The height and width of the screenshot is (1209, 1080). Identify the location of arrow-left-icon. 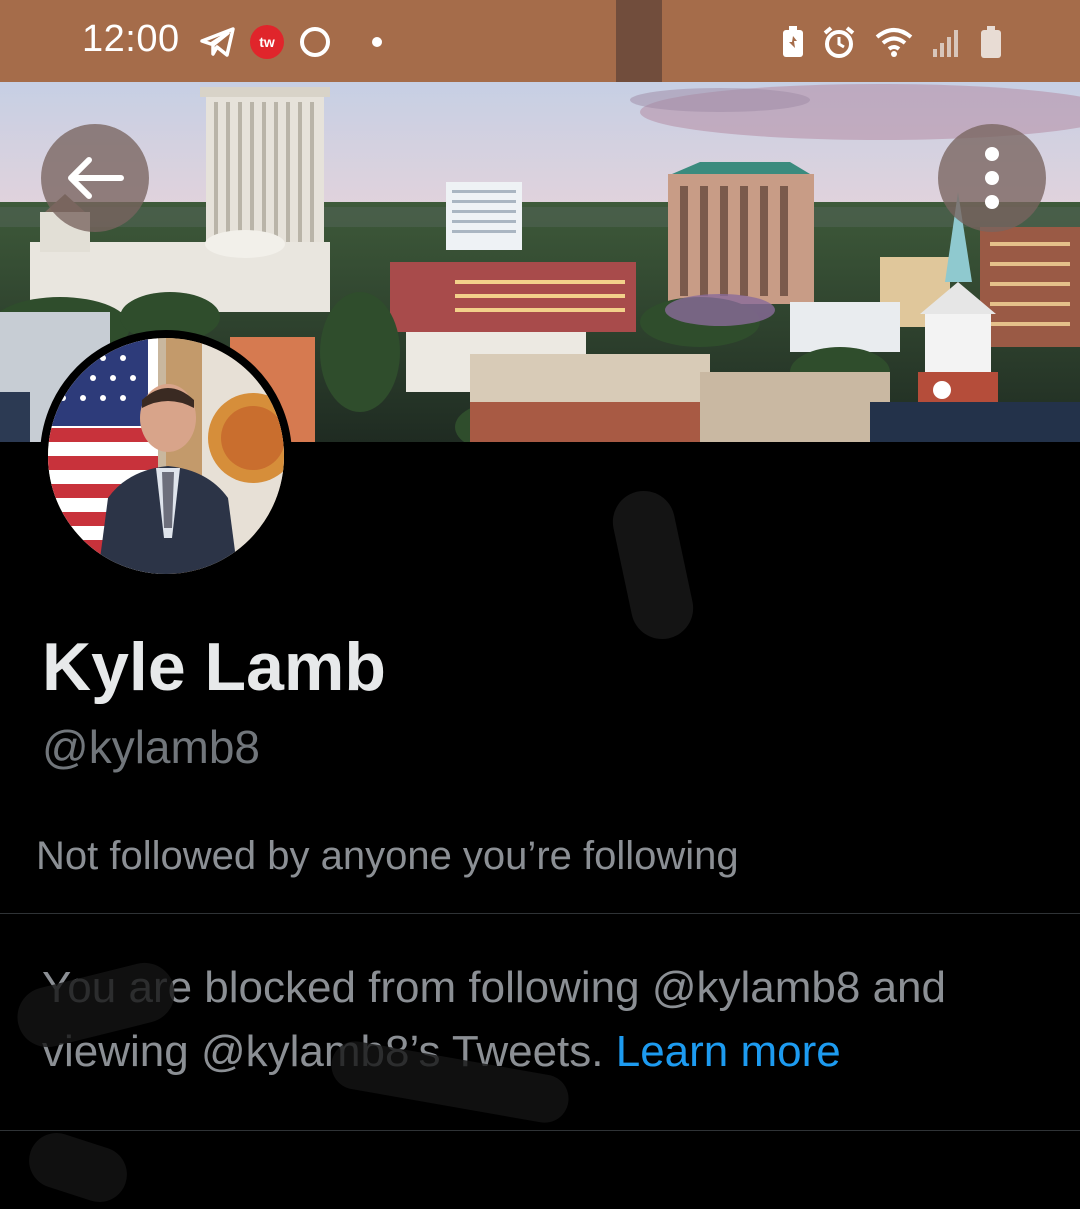
(96, 178).